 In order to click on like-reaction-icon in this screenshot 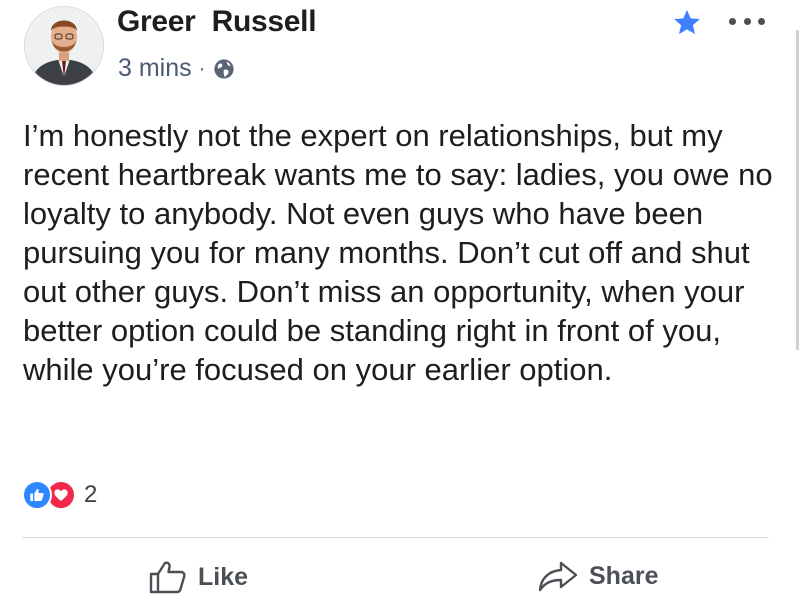, I will do `click(37, 495)`.